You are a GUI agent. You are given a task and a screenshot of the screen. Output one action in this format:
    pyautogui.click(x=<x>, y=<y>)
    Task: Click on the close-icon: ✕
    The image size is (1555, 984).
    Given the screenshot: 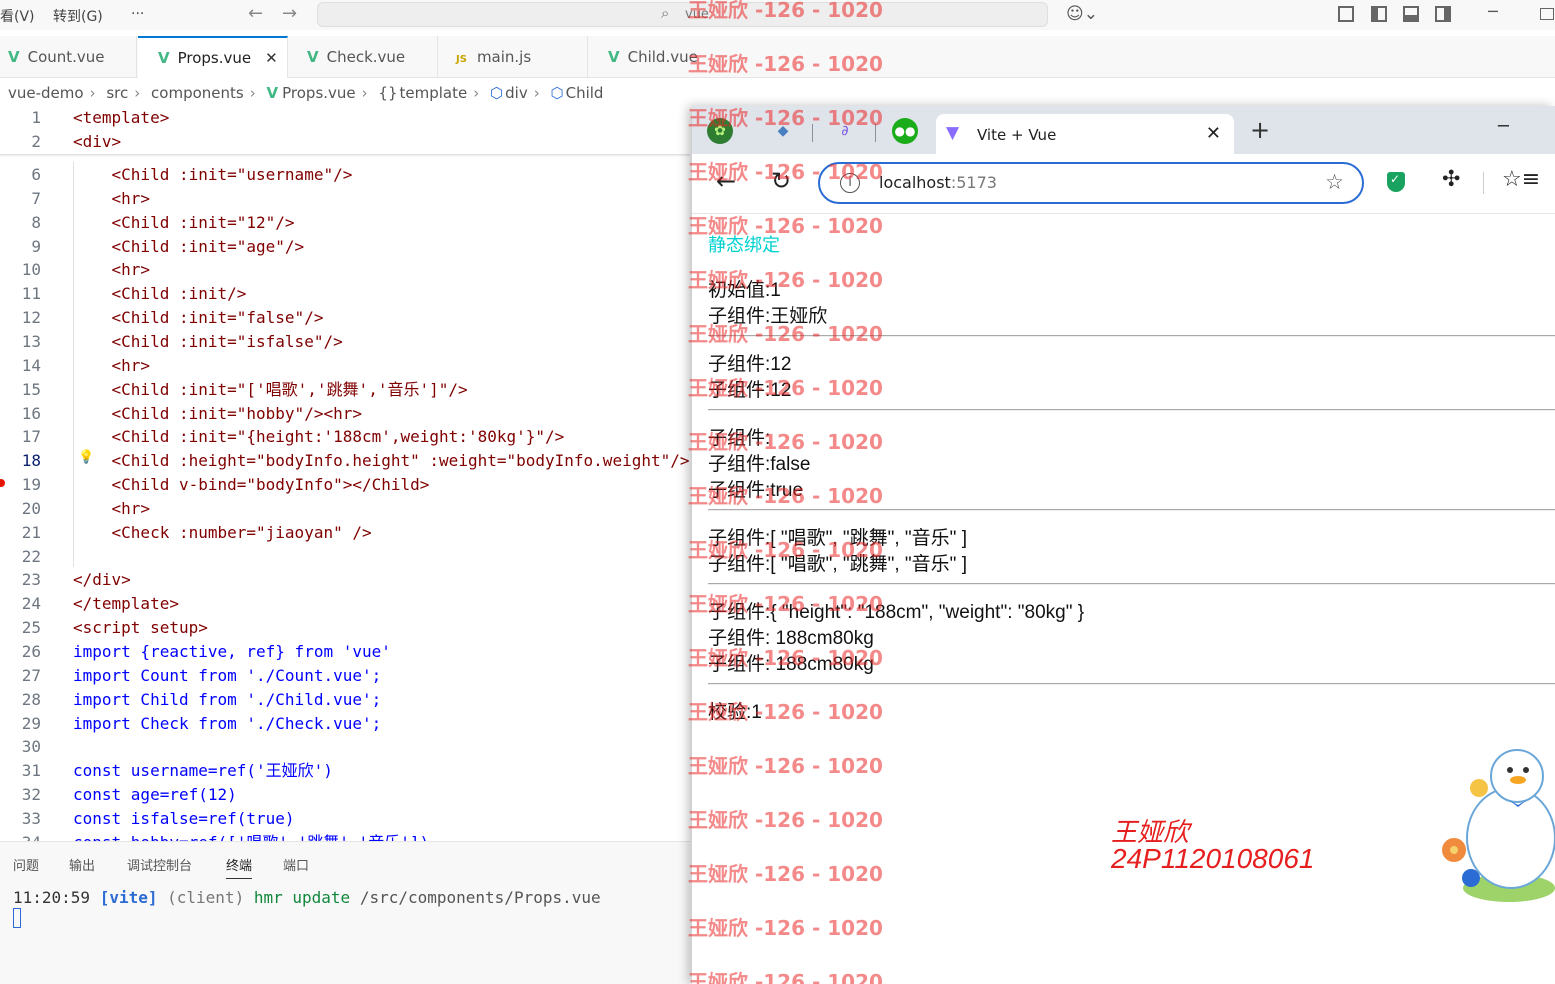 What is the action you would take?
    pyautogui.click(x=1213, y=133)
    